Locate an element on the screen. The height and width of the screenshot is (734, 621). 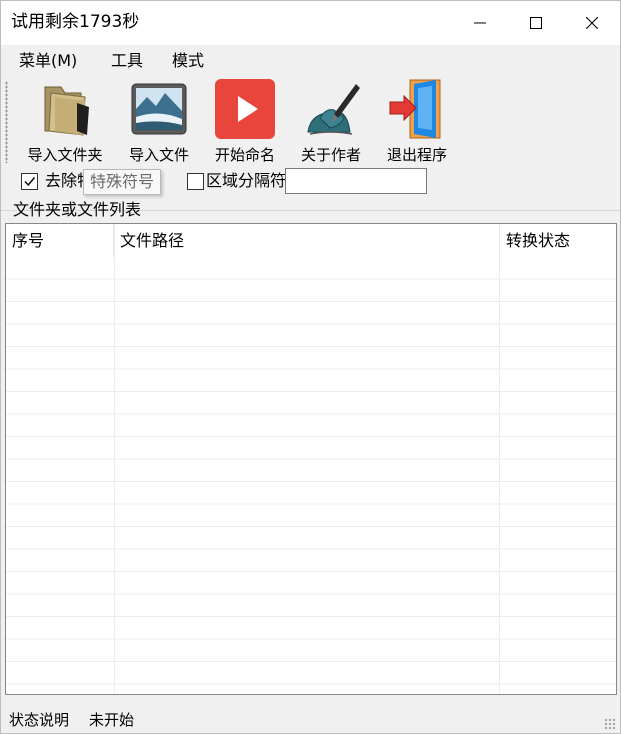
maximize-icon is located at coordinates (536, 23).